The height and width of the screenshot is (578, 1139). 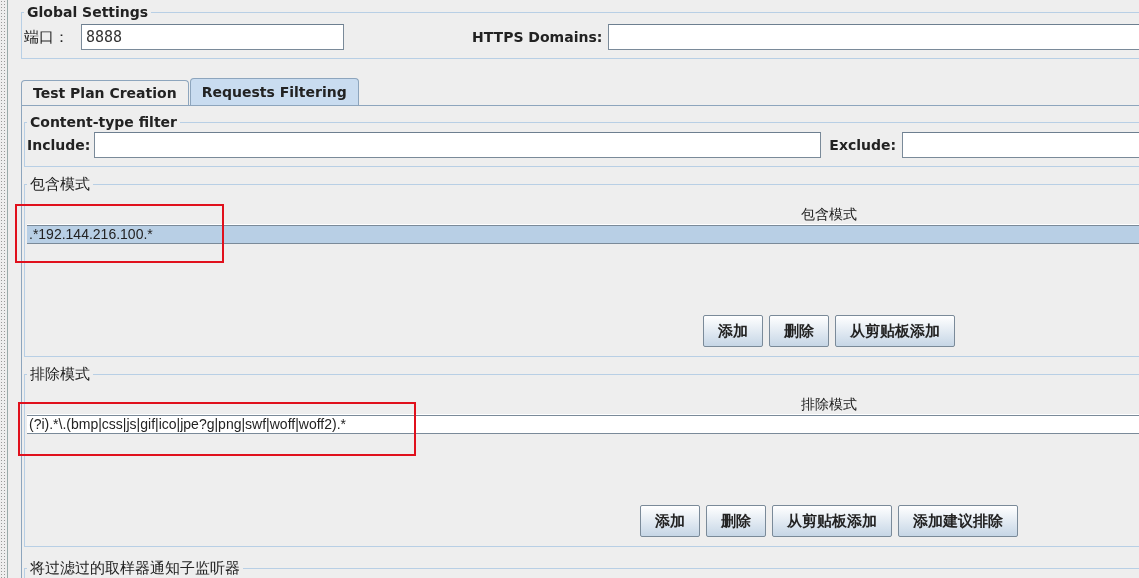 I want to click on include-label: Include:, so click(x=59, y=145).